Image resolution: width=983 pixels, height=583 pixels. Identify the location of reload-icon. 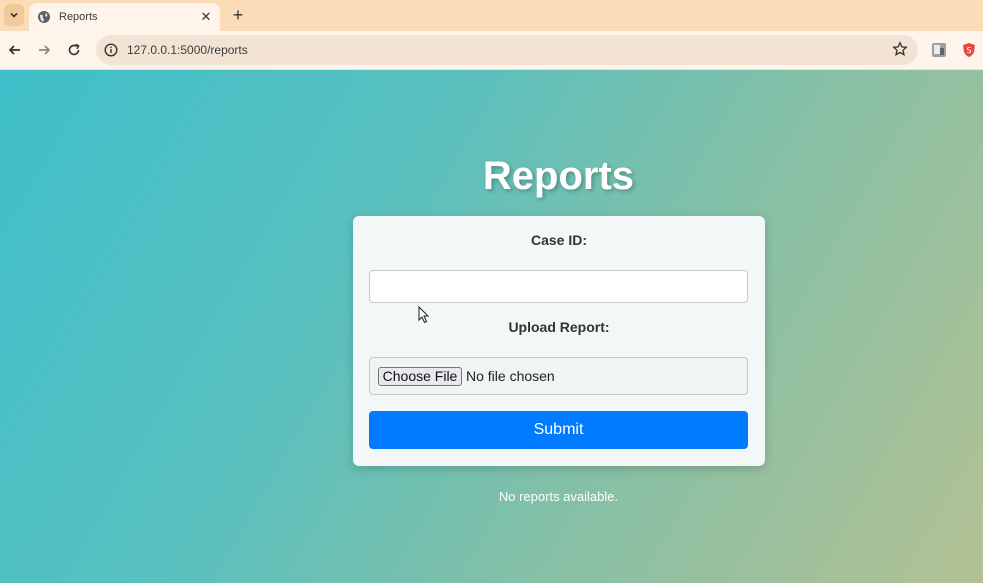
(74, 49).